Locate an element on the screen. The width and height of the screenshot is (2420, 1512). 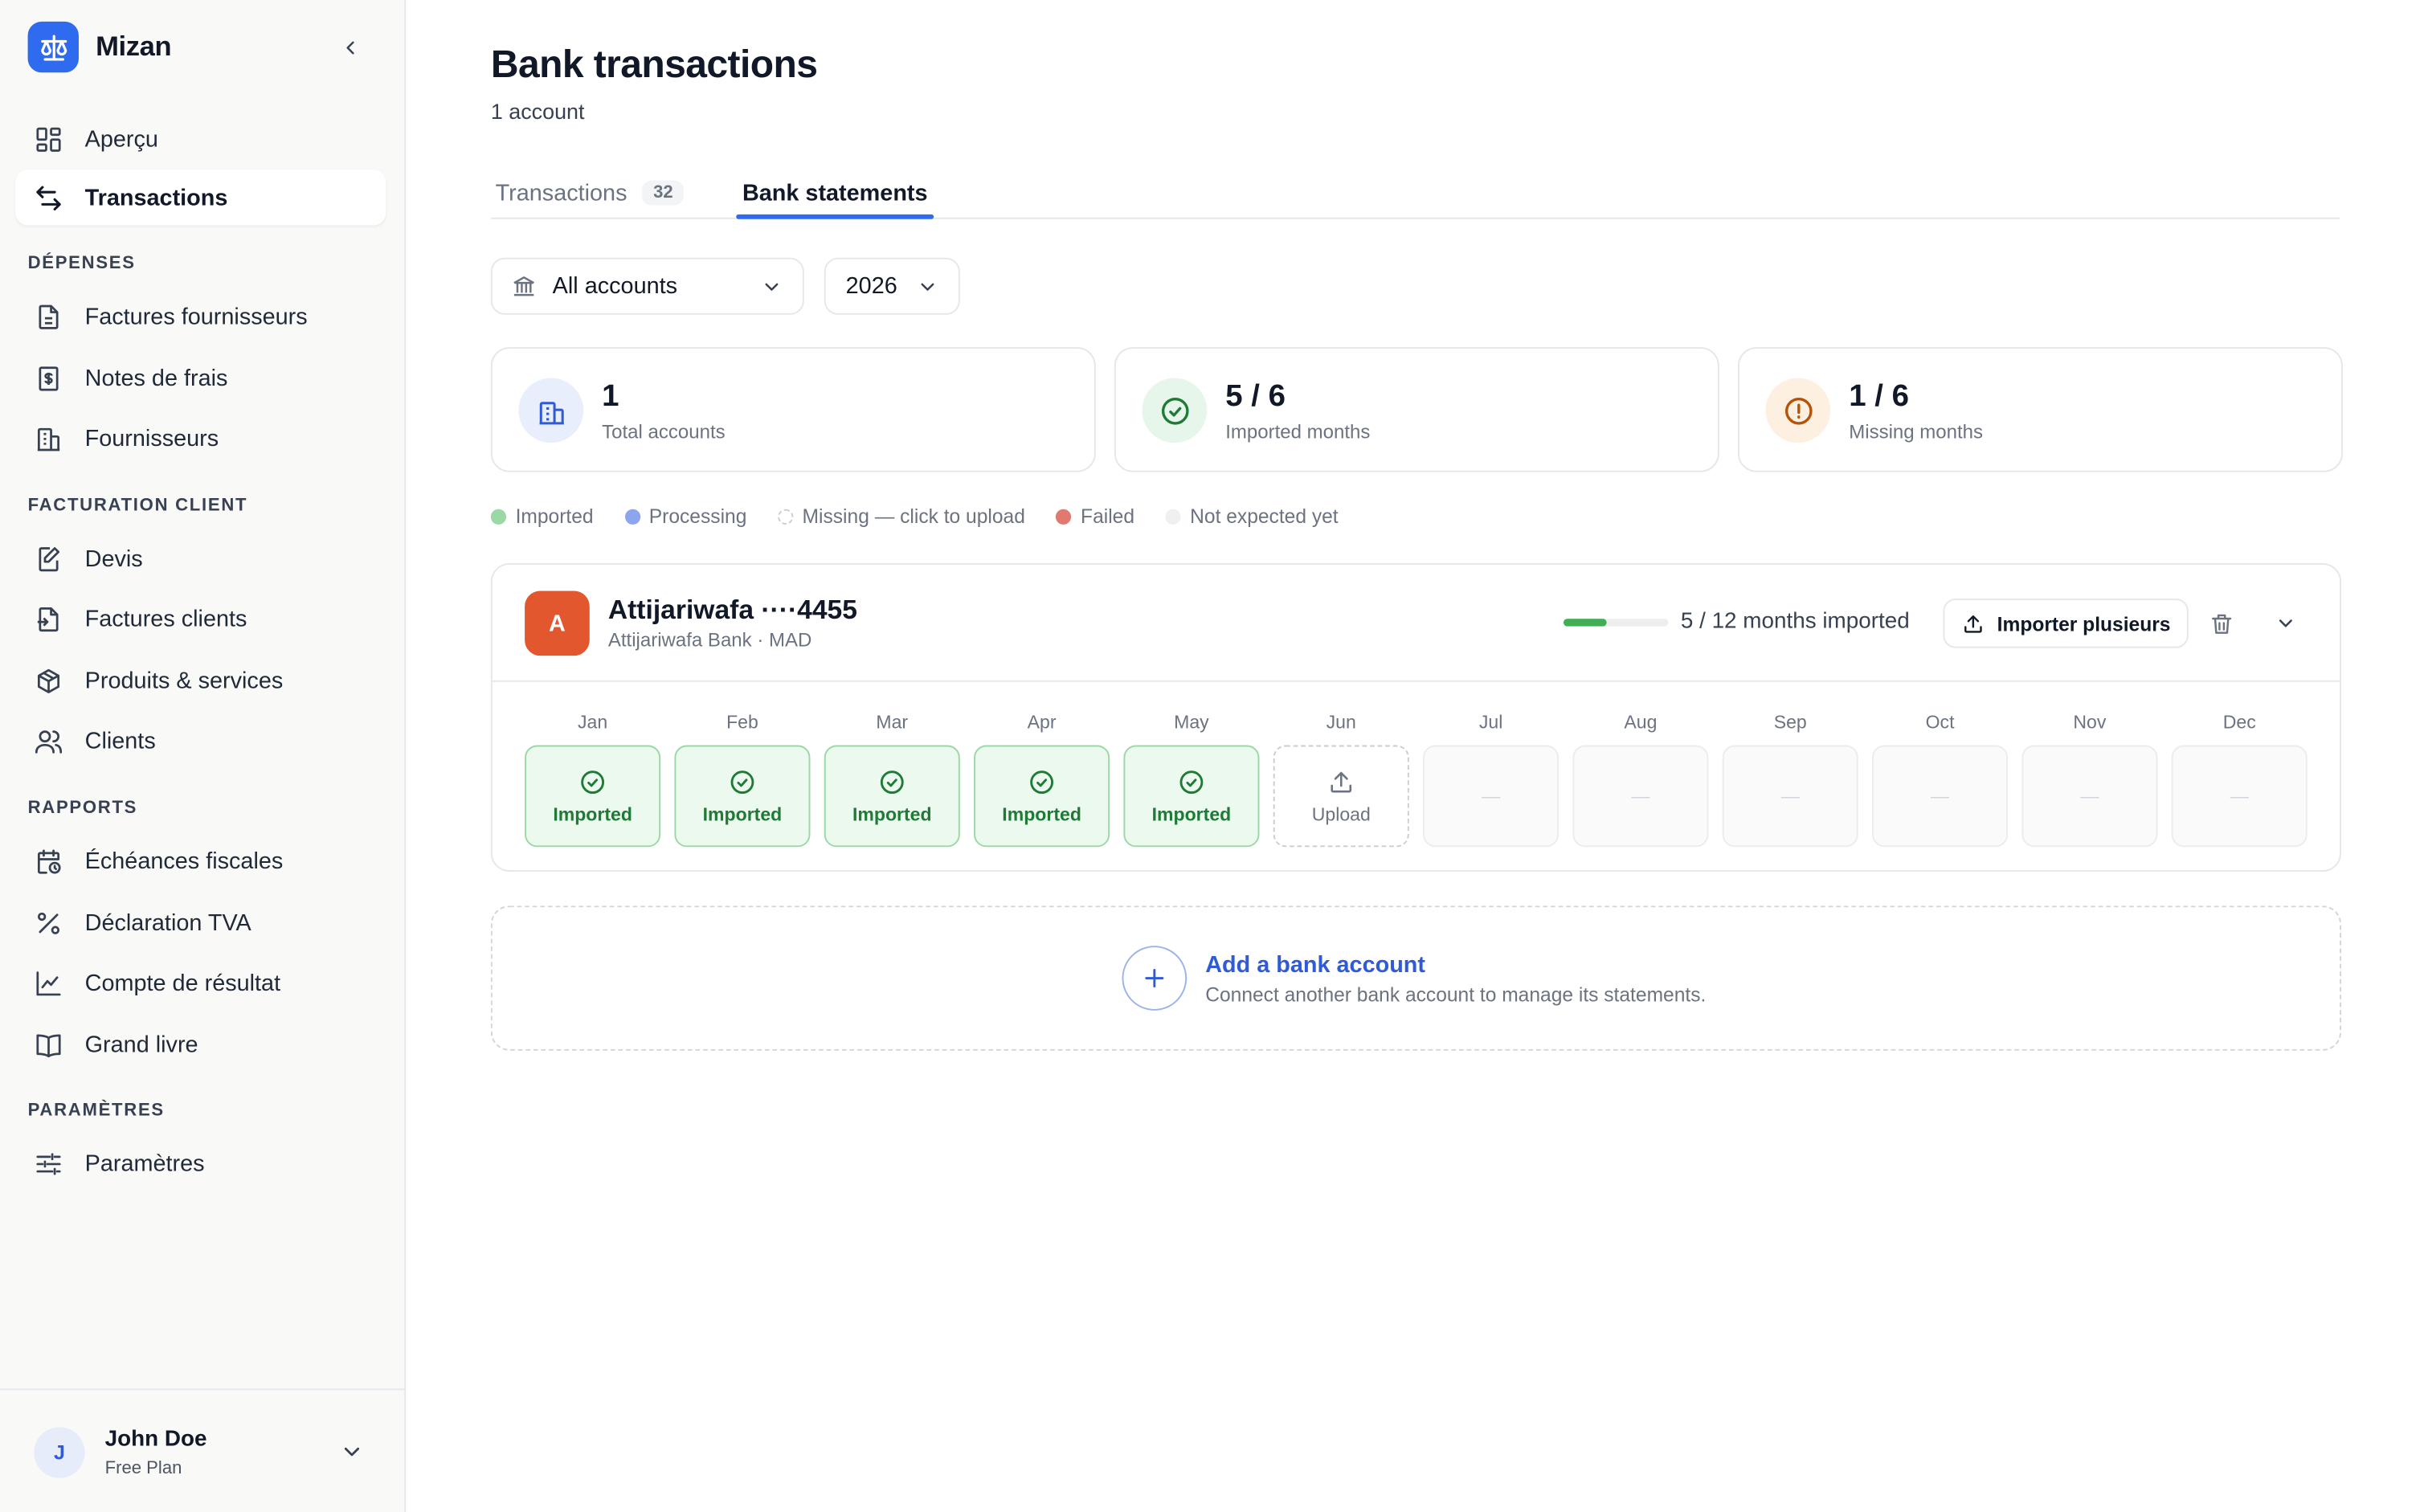
sidebar-item-apercu: Aperçu is located at coordinates (200, 138).